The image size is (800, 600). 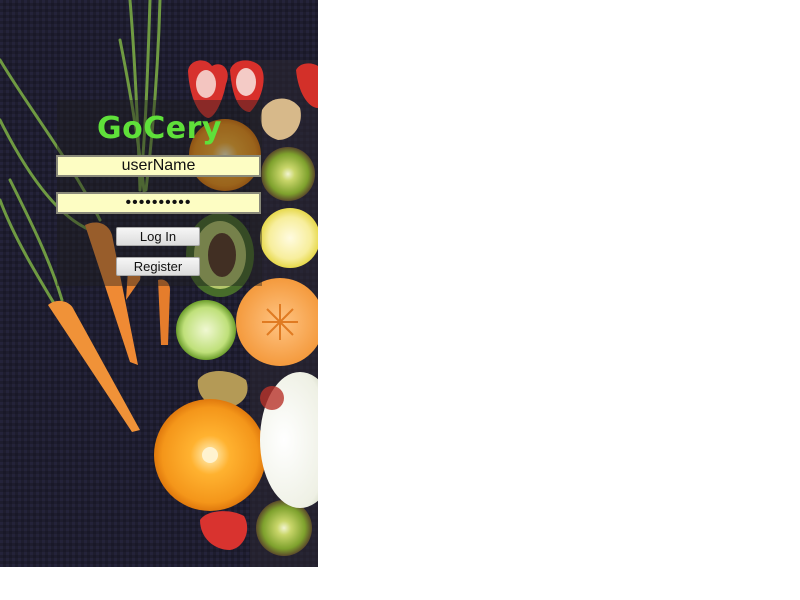 What do you see at coordinates (158, 266) in the screenshot?
I see `register-button: Register` at bounding box center [158, 266].